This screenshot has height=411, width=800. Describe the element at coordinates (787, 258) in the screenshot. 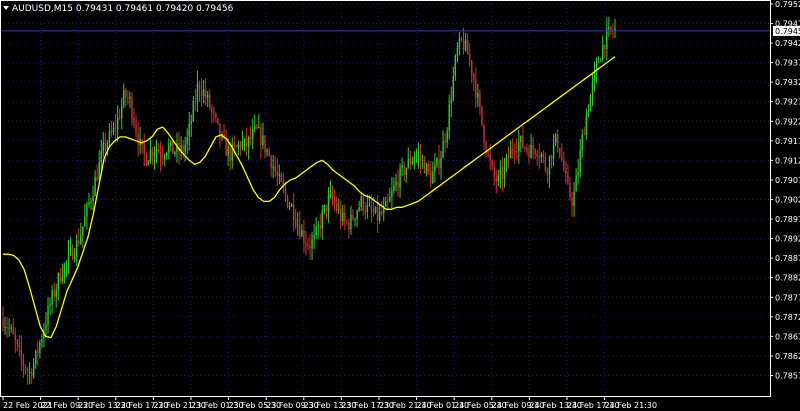

I see `y-tick-label: 0.78875` at that location.